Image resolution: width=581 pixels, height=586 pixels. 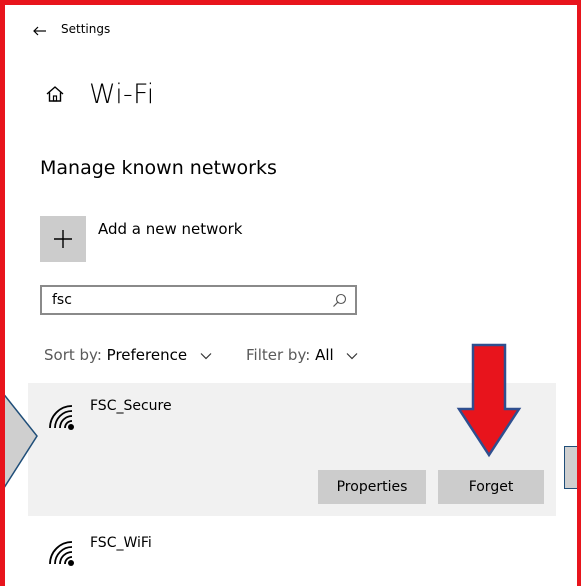 What do you see at coordinates (61, 417) in the screenshot?
I see `wifi-secure-icon` at bounding box center [61, 417].